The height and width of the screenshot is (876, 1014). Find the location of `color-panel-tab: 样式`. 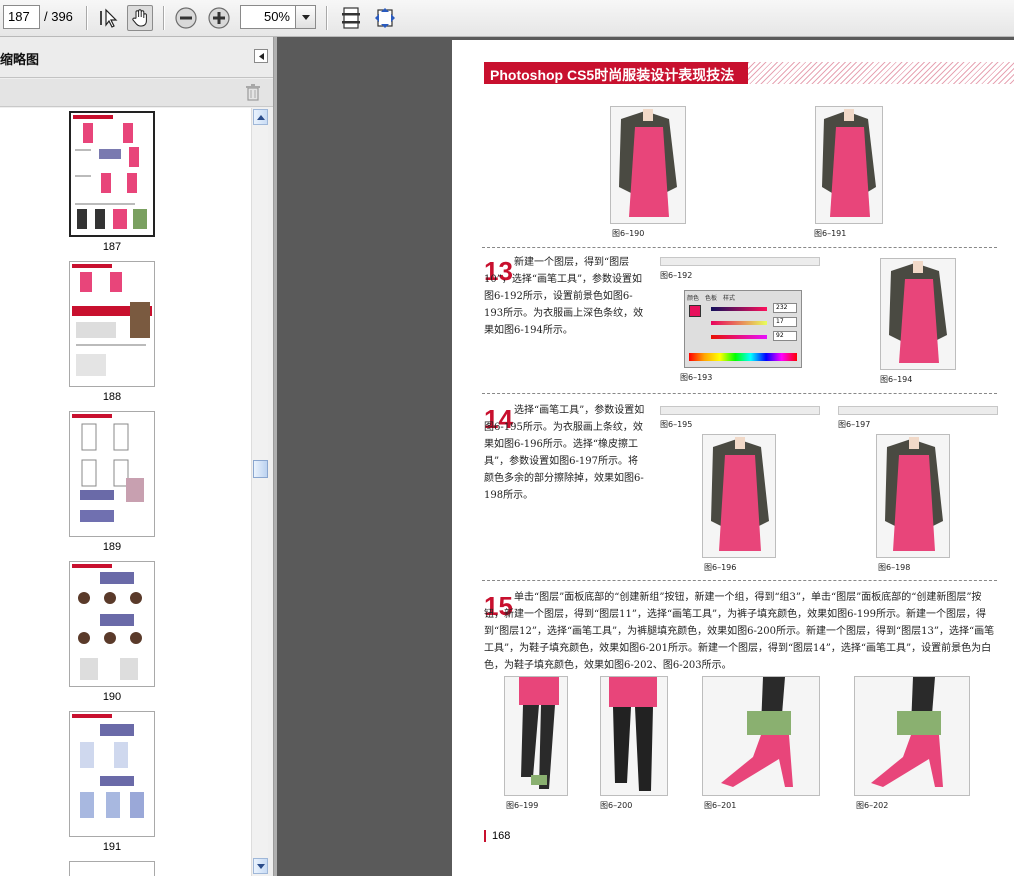

color-panel-tab: 样式 is located at coordinates (729, 298).